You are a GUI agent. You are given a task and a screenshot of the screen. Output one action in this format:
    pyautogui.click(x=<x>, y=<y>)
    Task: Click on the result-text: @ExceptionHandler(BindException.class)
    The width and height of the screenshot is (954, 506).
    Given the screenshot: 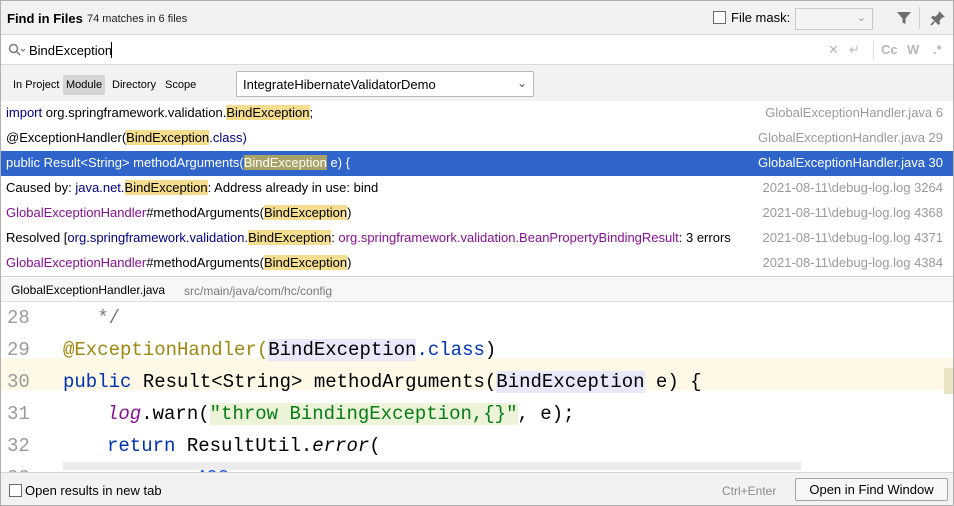 What is the action you would take?
    pyautogui.click(x=126, y=137)
    